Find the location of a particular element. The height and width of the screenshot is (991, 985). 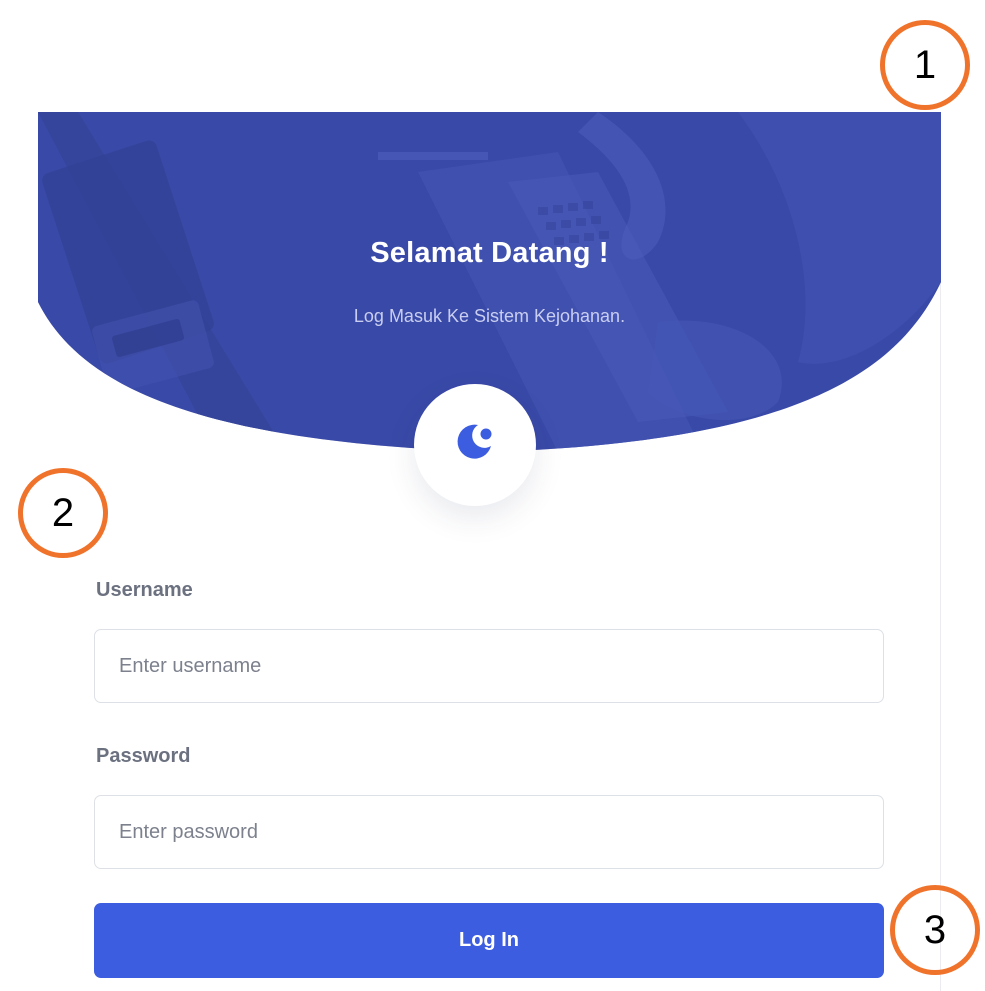

logo-badge is located at coordinates (475, 445).